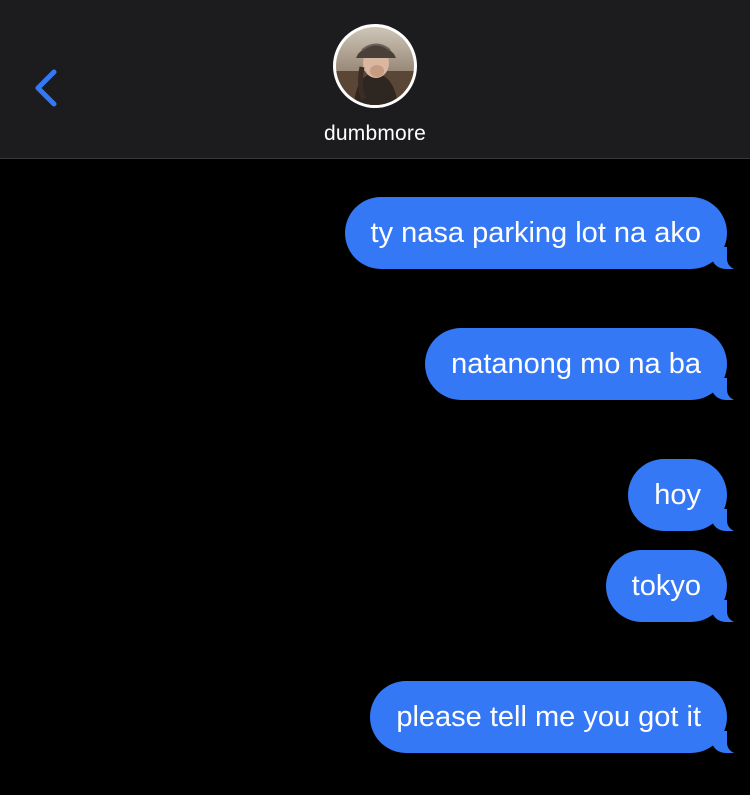 The height and width of the screenshot is (795, 750). I want to click on avatar-photo, so click(375, 66).